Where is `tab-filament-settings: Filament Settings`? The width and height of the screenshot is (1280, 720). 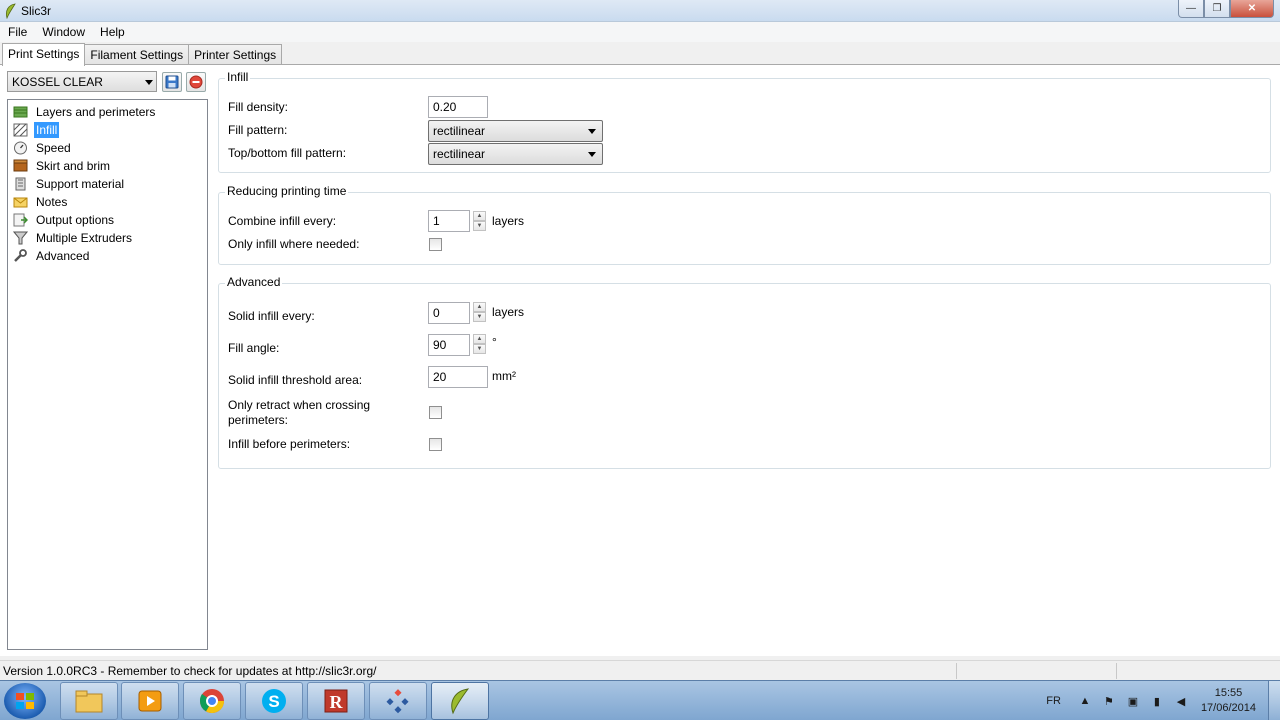 tab-filament-settings: Filament Settings is located at coordinates (137, 54).